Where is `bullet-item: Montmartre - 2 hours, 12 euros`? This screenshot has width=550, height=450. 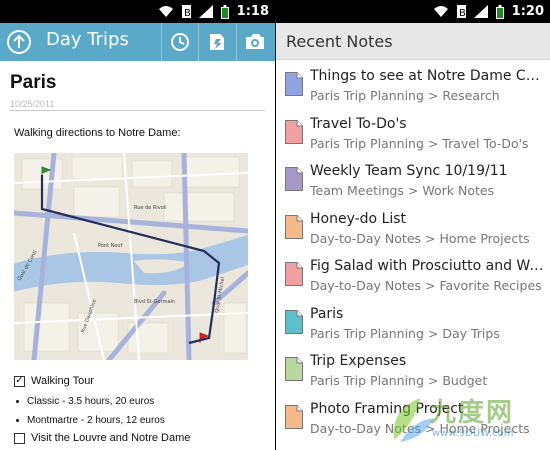
bullet-item: Montmartre - 2 hours, 12 euros is located at coordinates (89, 420).